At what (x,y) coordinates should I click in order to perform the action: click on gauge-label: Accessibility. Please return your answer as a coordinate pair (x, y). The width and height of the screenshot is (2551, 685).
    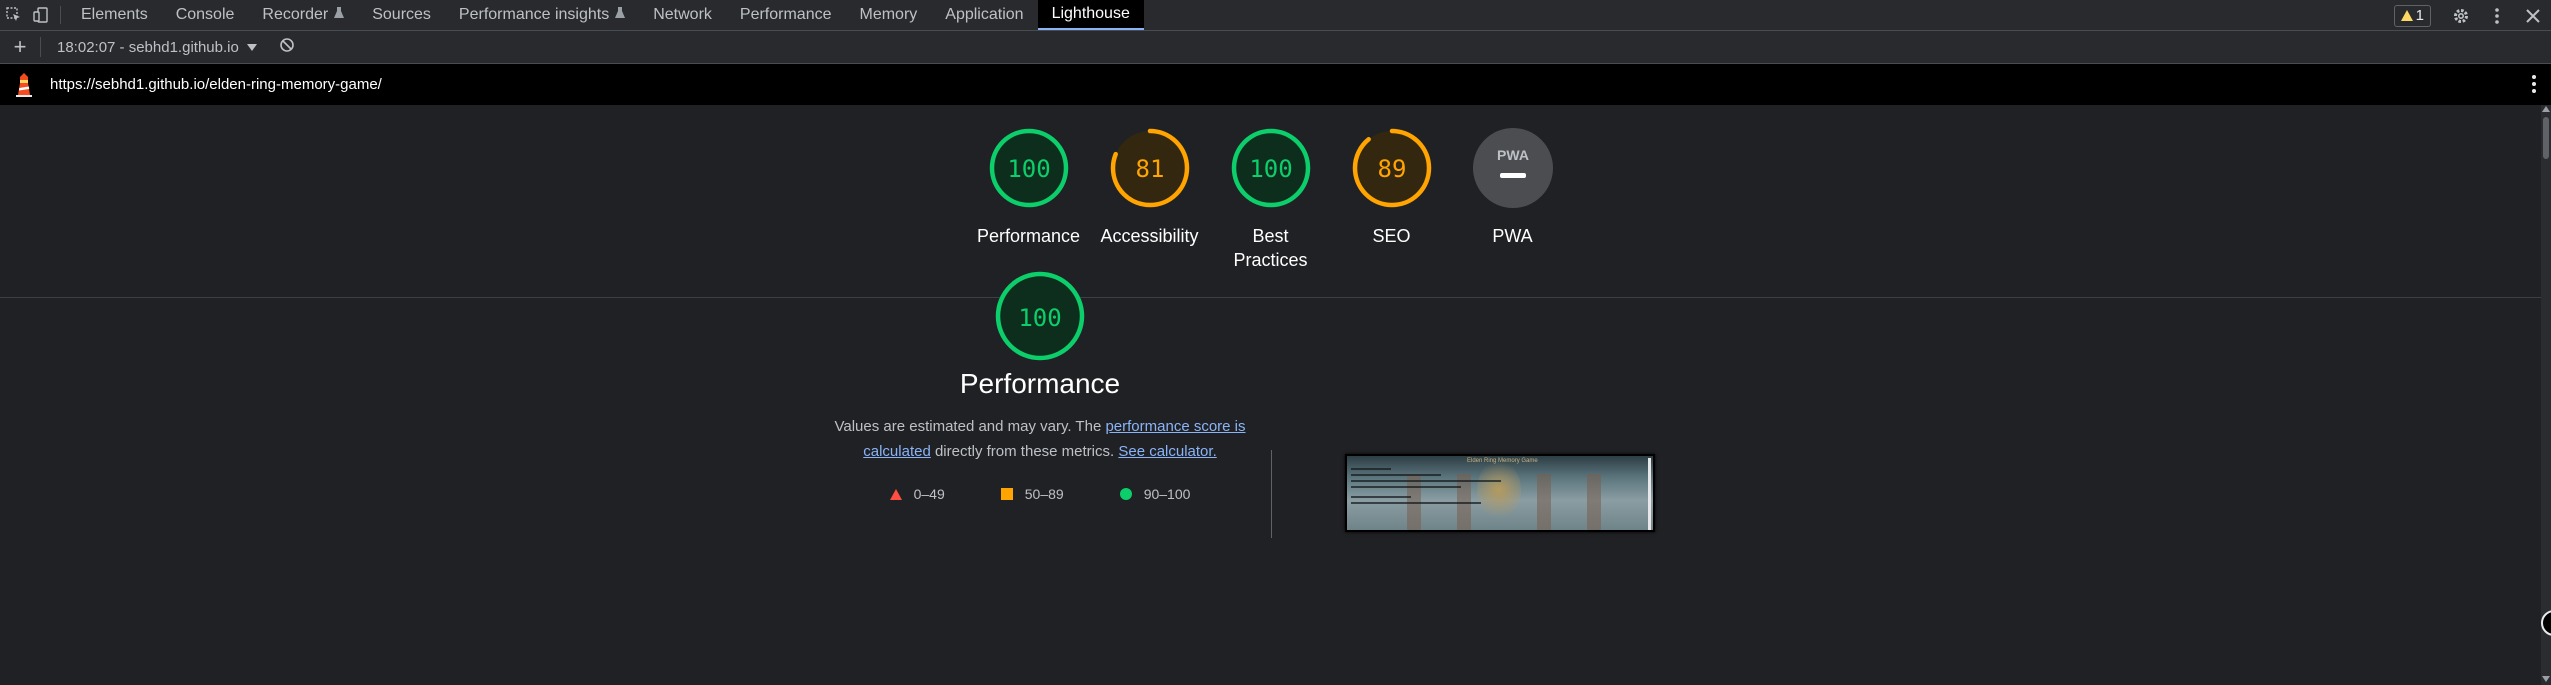
    Looking at the image, I should click on (1149, 236).